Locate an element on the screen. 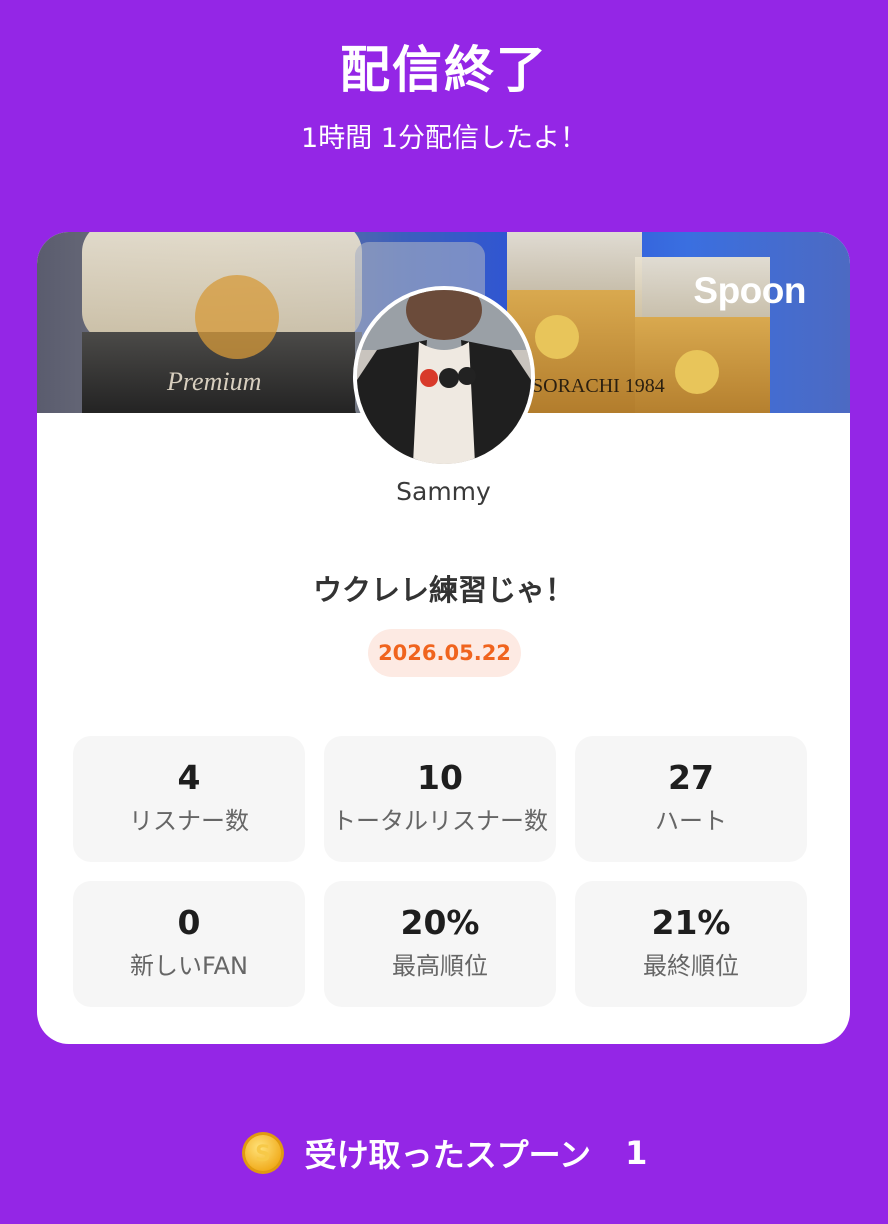 The image size is (888, 1224). stat-listeners: 4 リスナー数 is located at coordinates (189, 799).